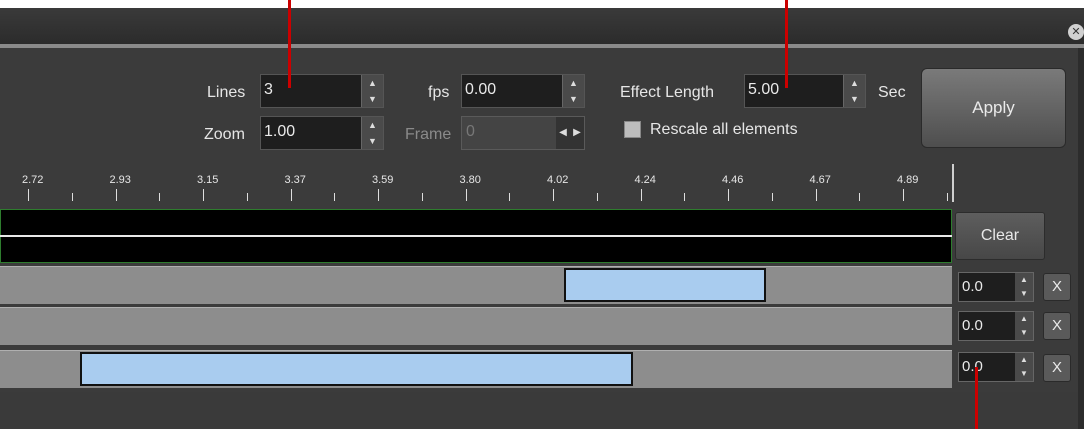 The height and width of the screenshot is (429, 1084). Describe the element at coordinates (1081, 238) in the screenshot. I see `window-right-edge` at that location.